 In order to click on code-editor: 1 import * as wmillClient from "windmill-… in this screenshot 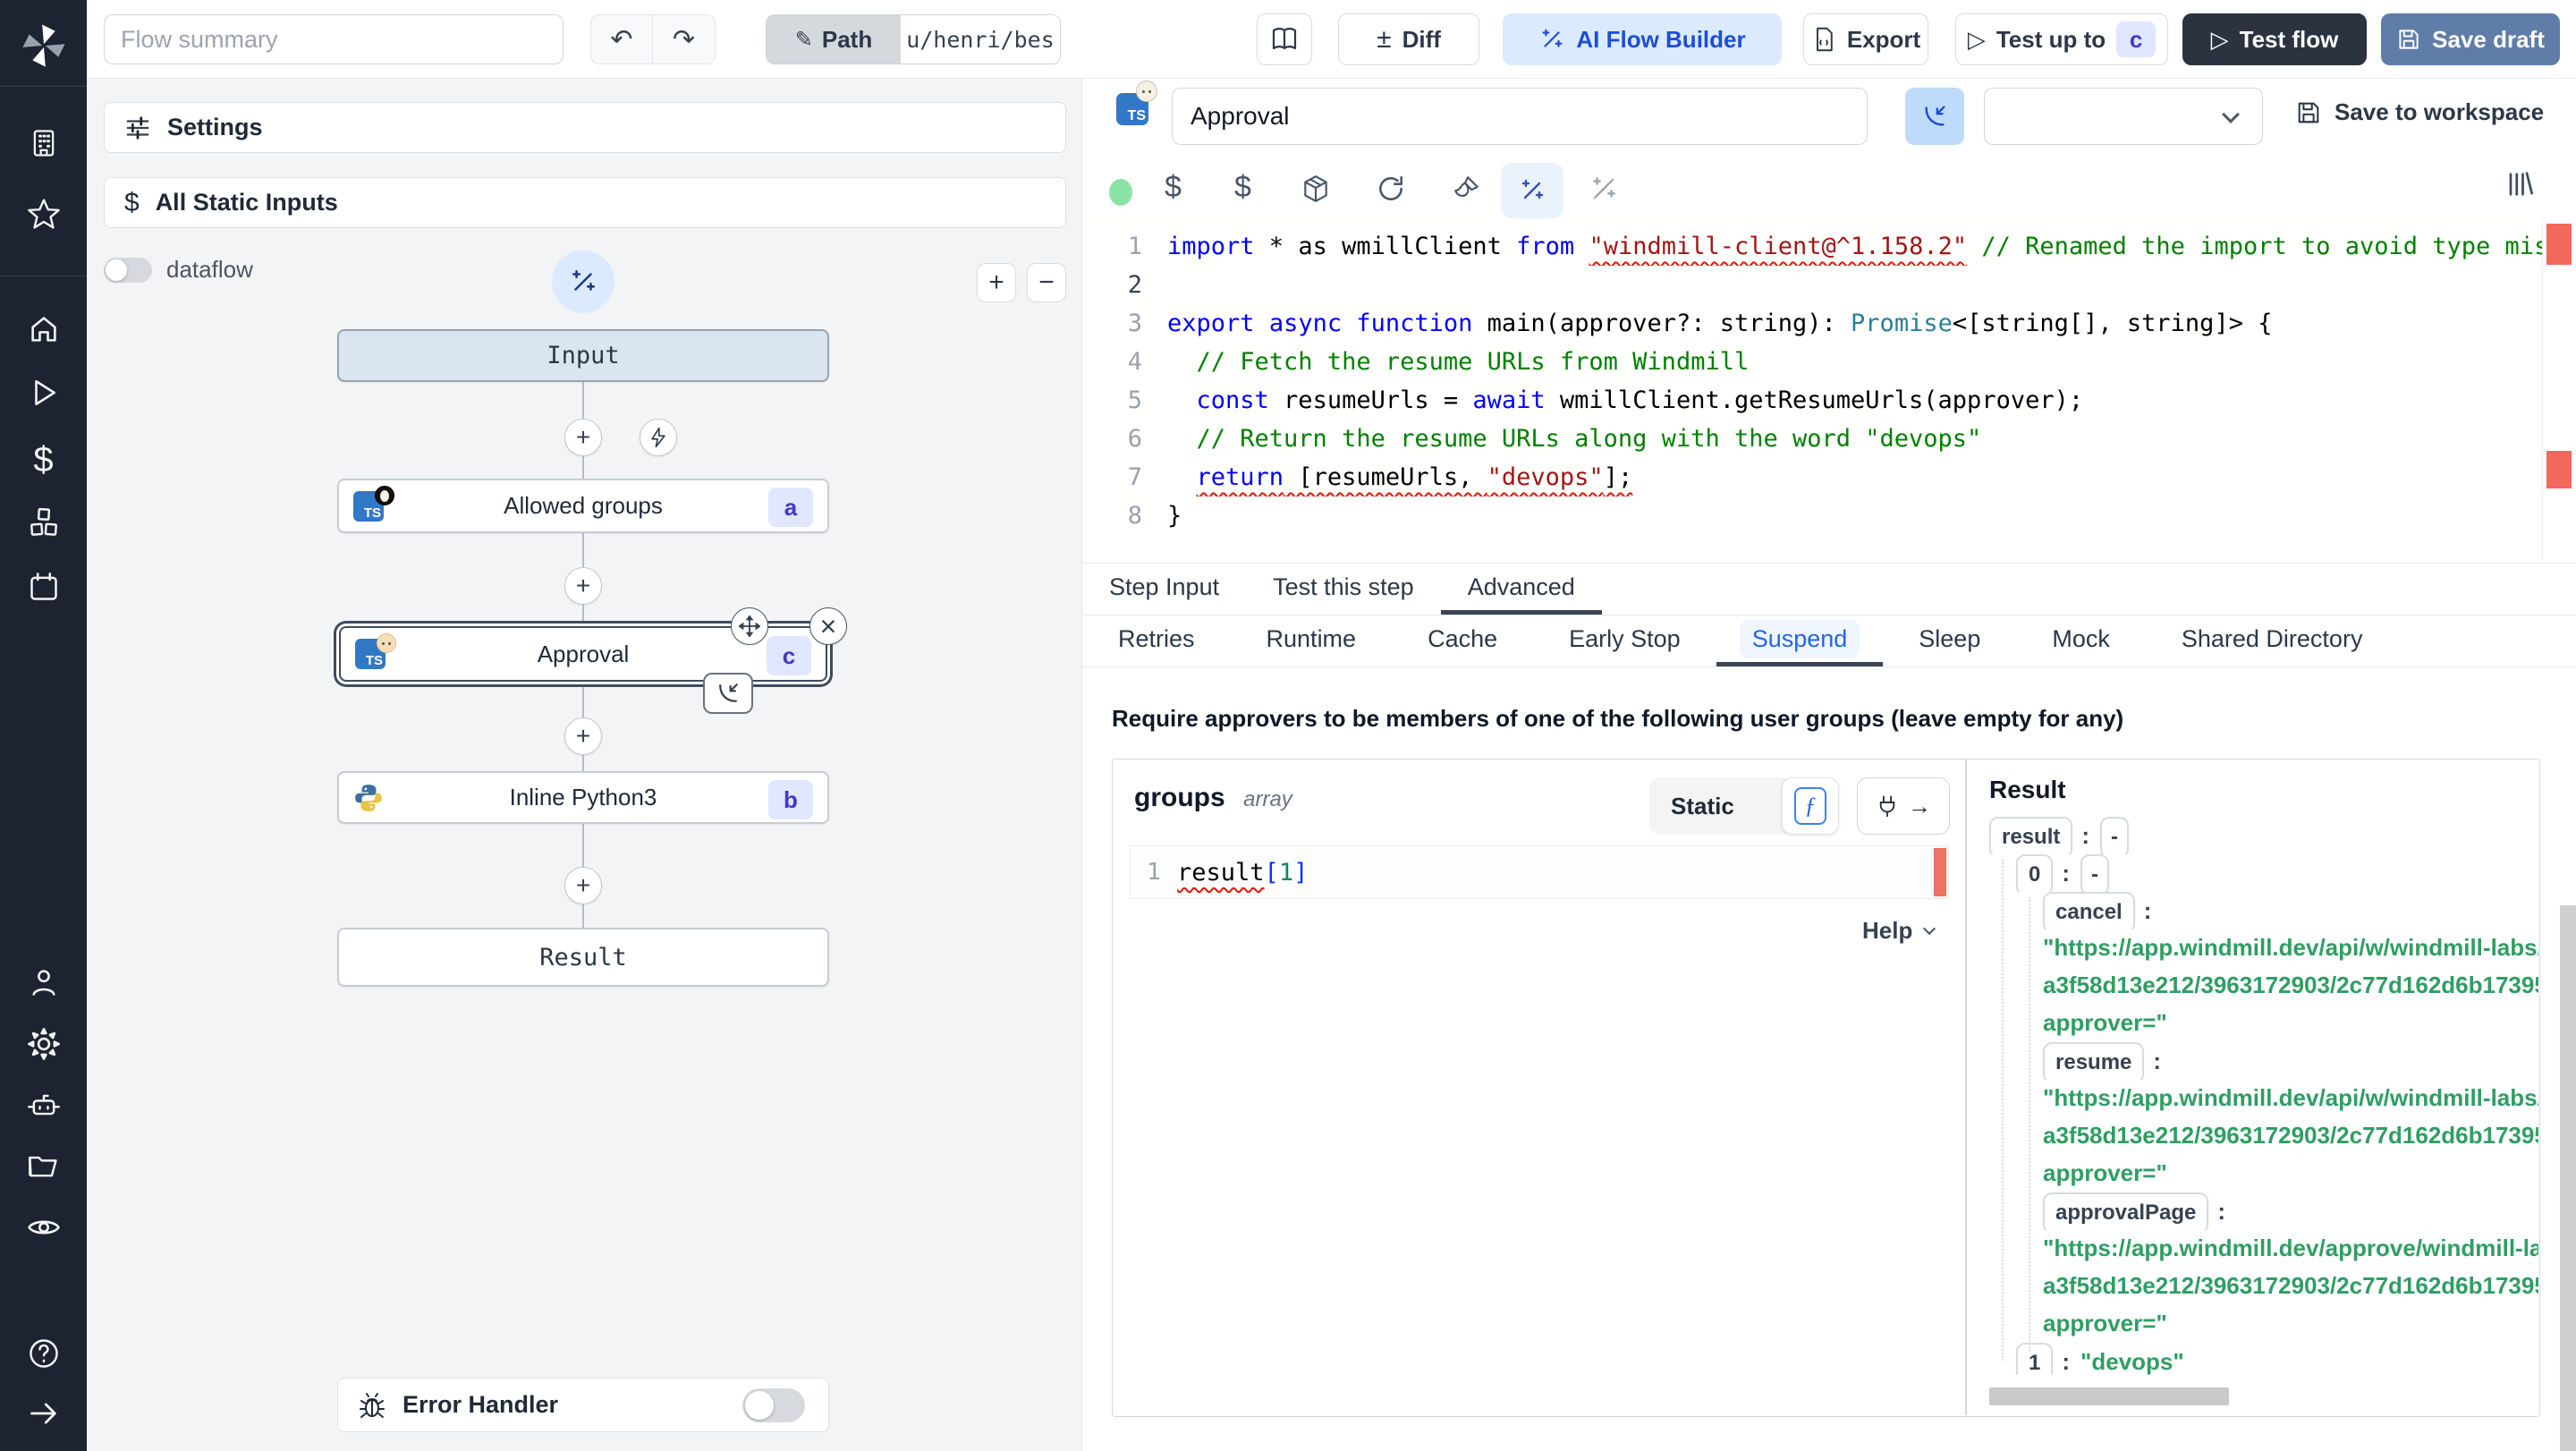, I will do `click(1829, 392)`.